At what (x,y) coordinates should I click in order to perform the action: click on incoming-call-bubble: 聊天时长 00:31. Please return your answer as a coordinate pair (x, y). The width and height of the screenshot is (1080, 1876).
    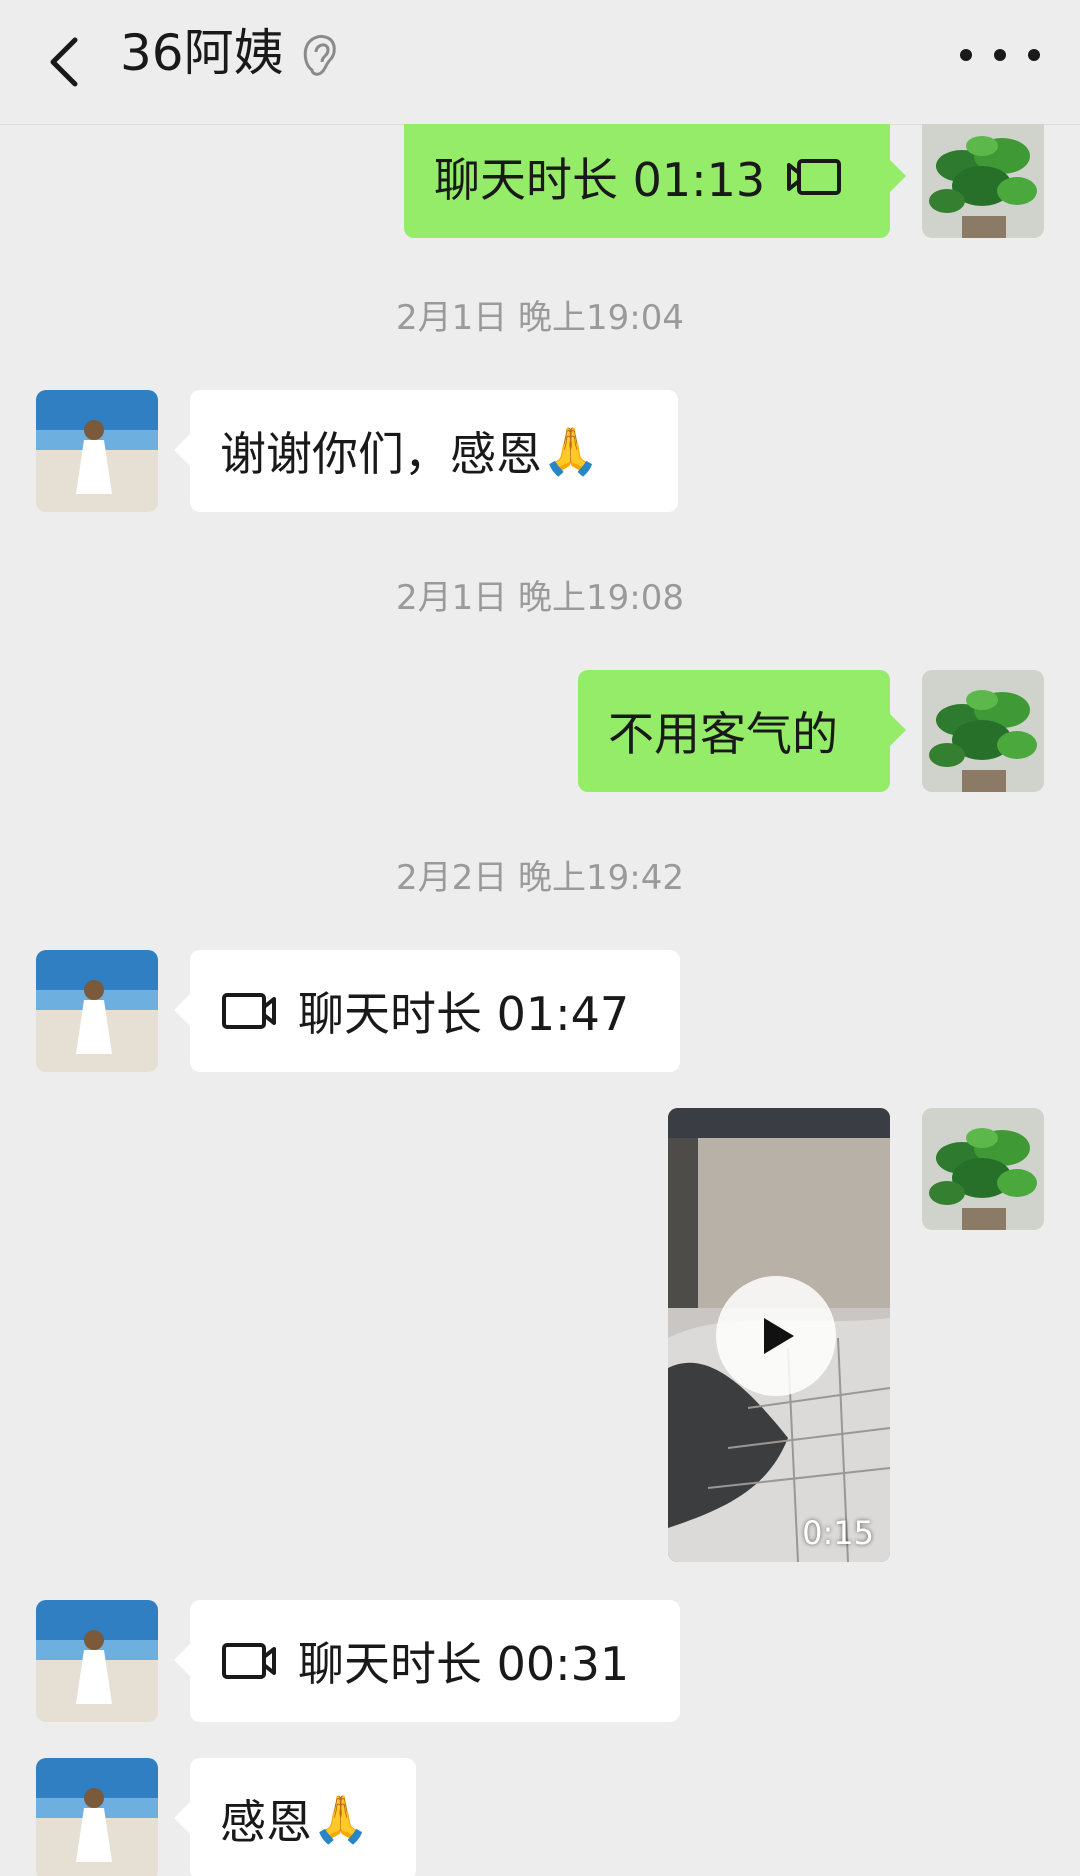
    Looking at the image, I should click on (427, 1661).